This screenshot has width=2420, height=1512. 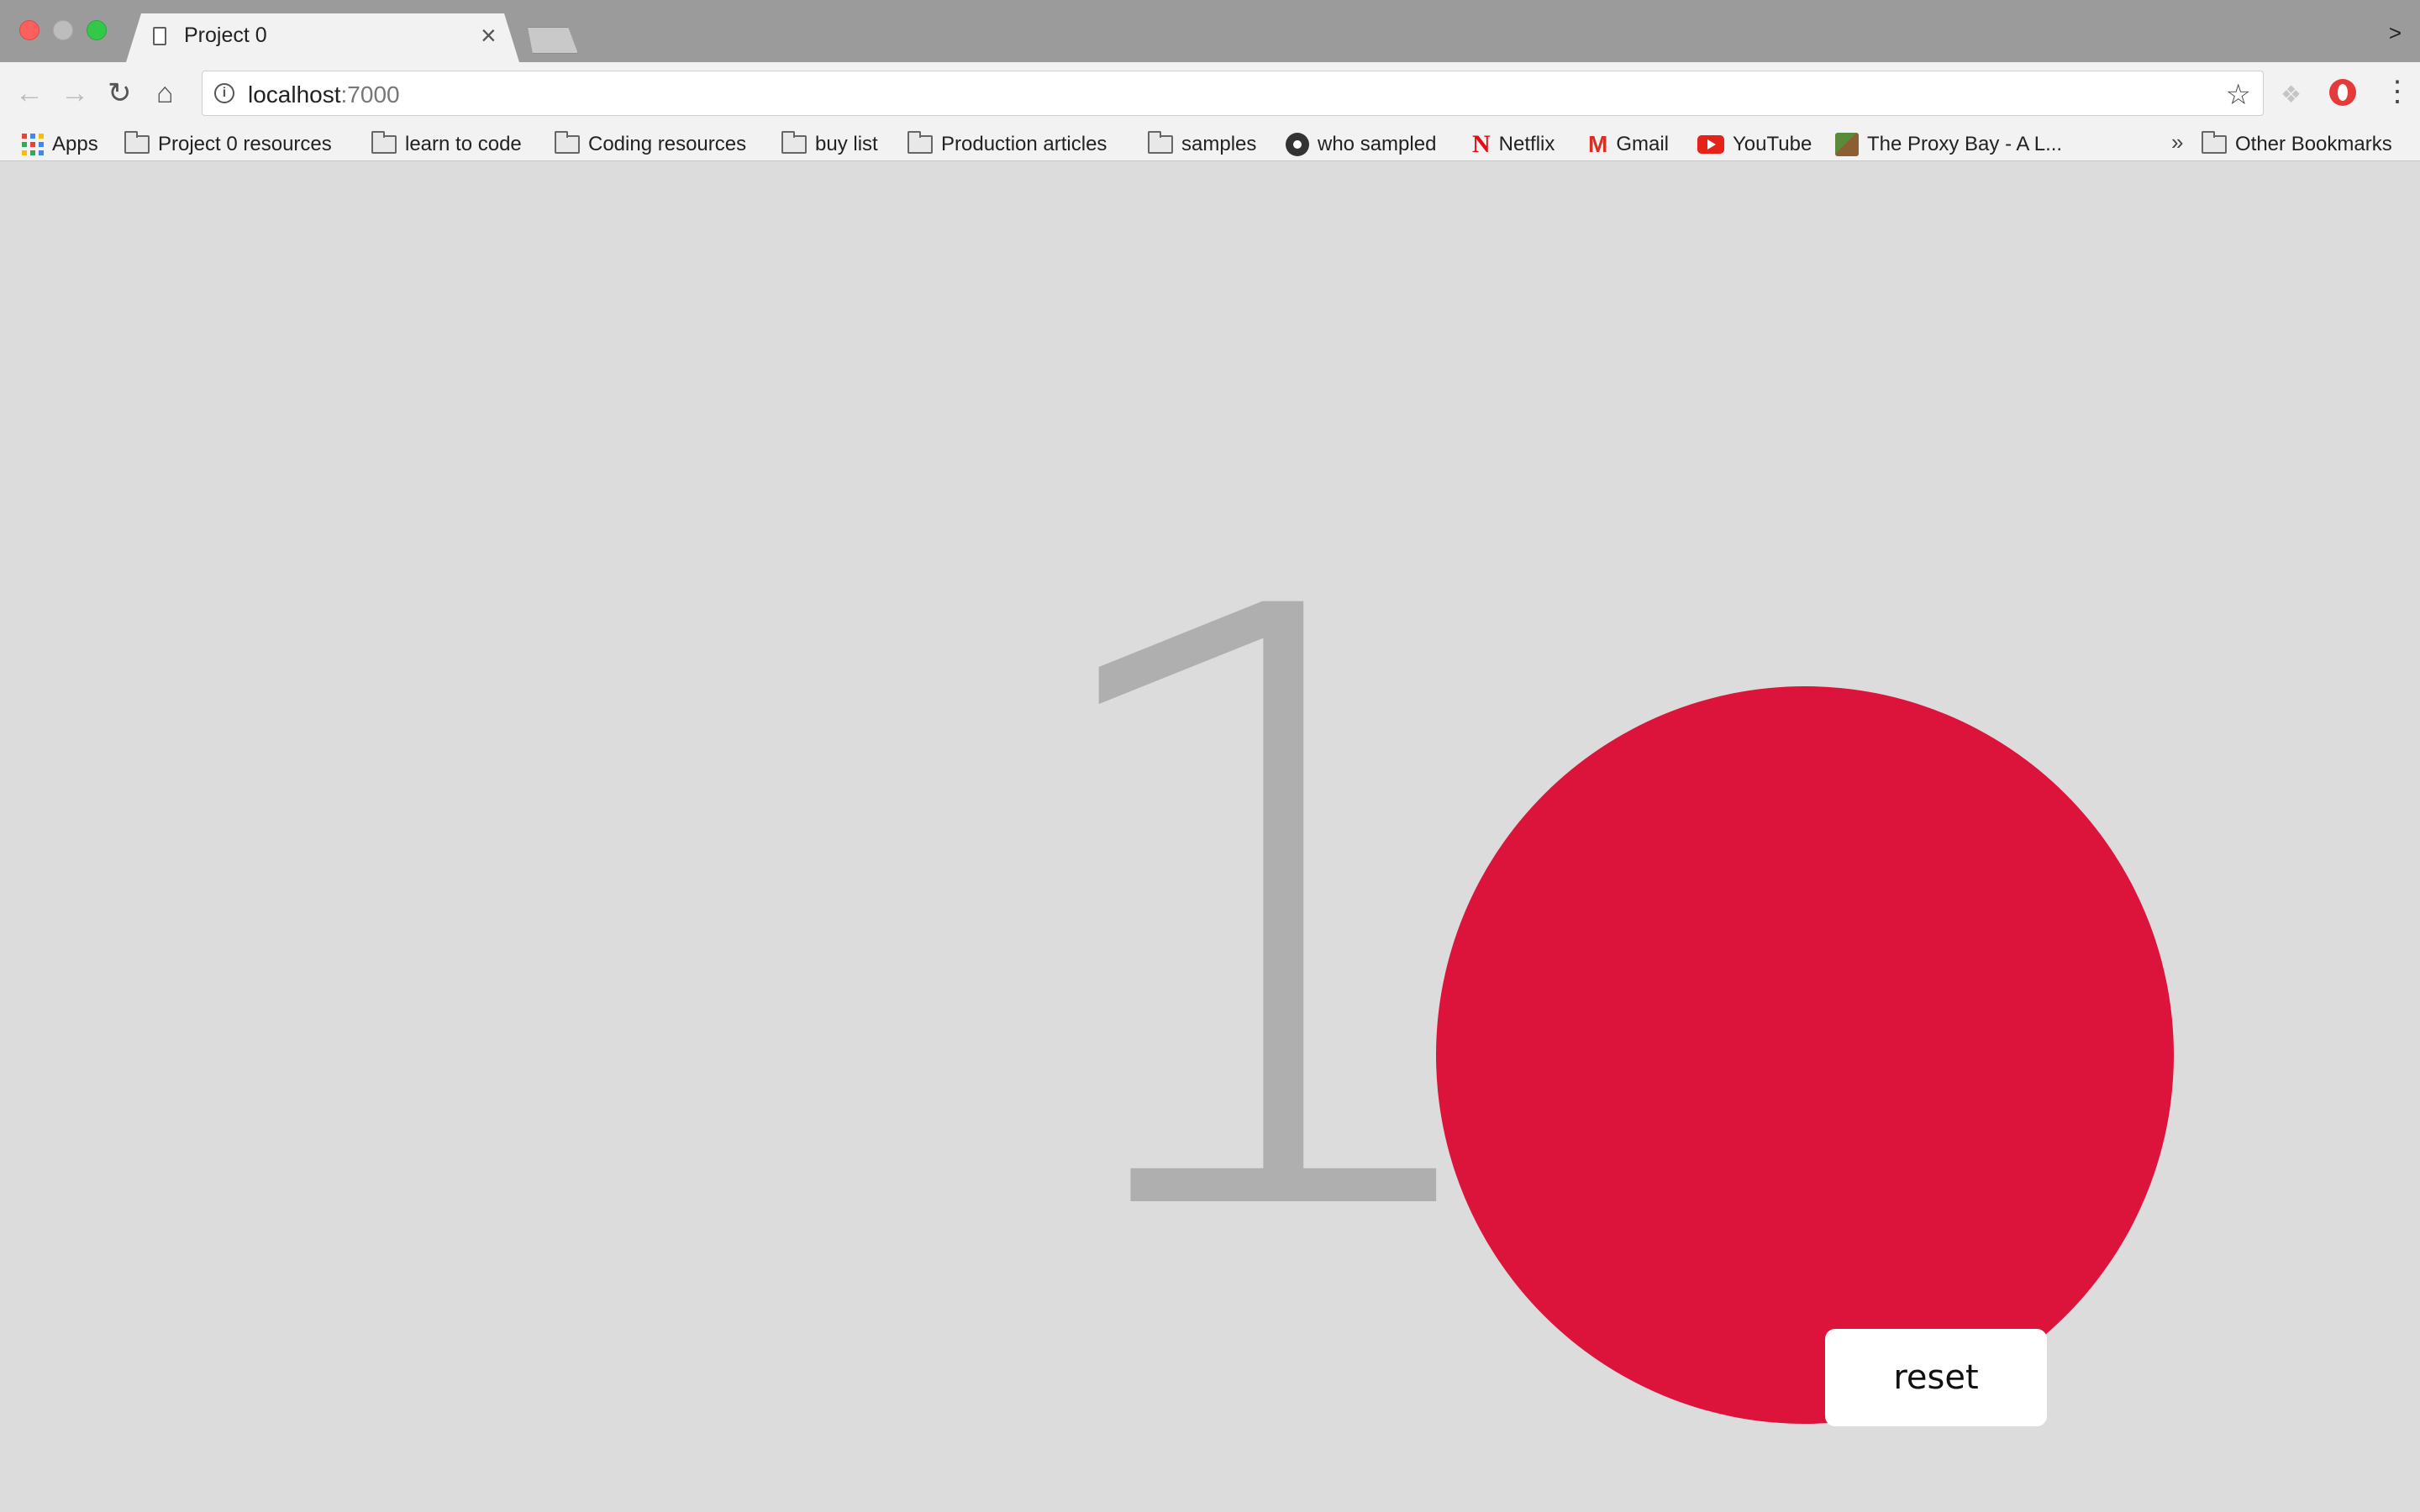 What do you see at coordinates (1847, 144) in the screenshot?
I see `proxy-bay-icon` at bounding box center [1847, 144].